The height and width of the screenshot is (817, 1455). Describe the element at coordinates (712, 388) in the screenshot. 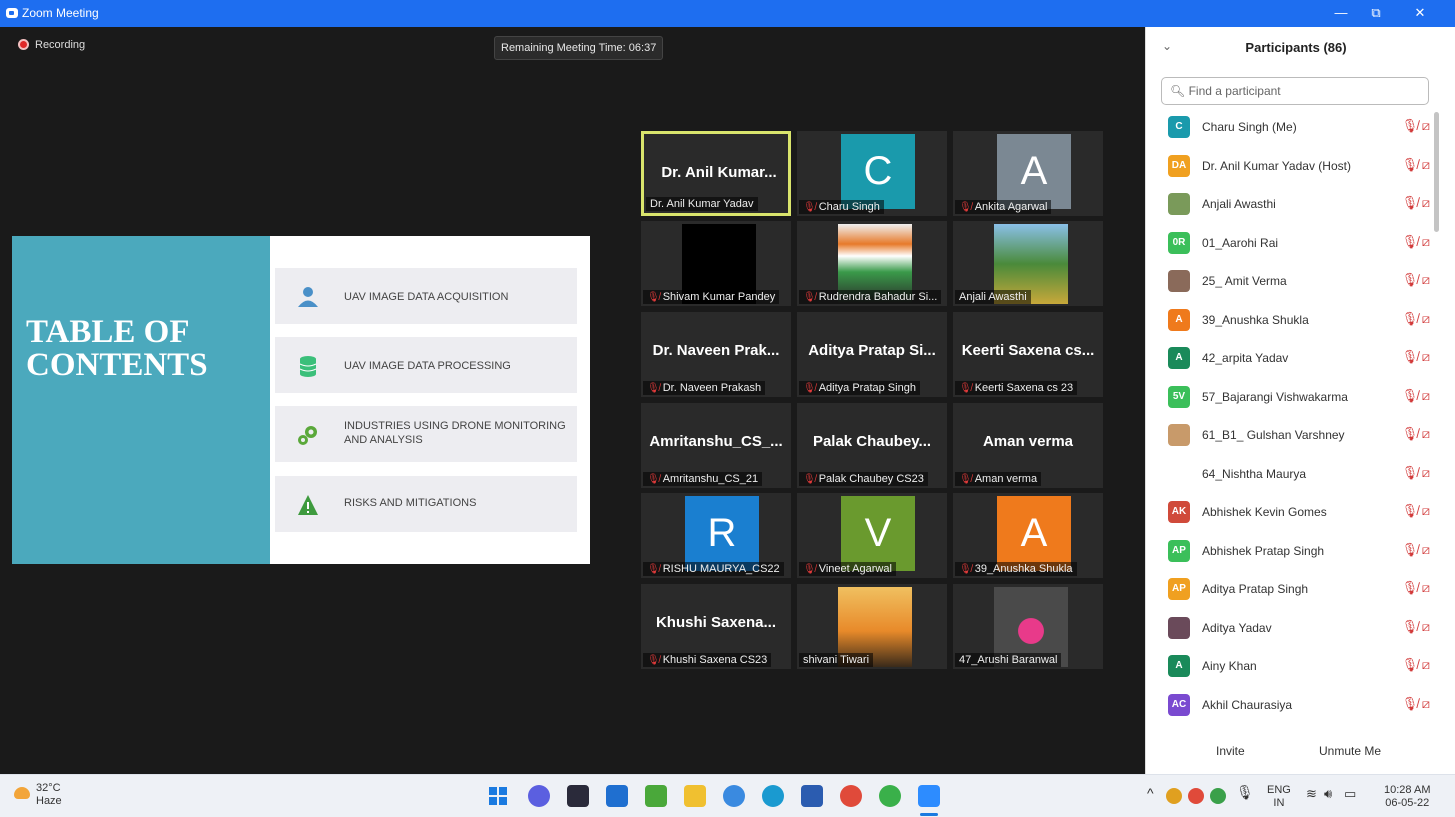

I see `participant-name: Dr. Naveen Prakash` at that location.